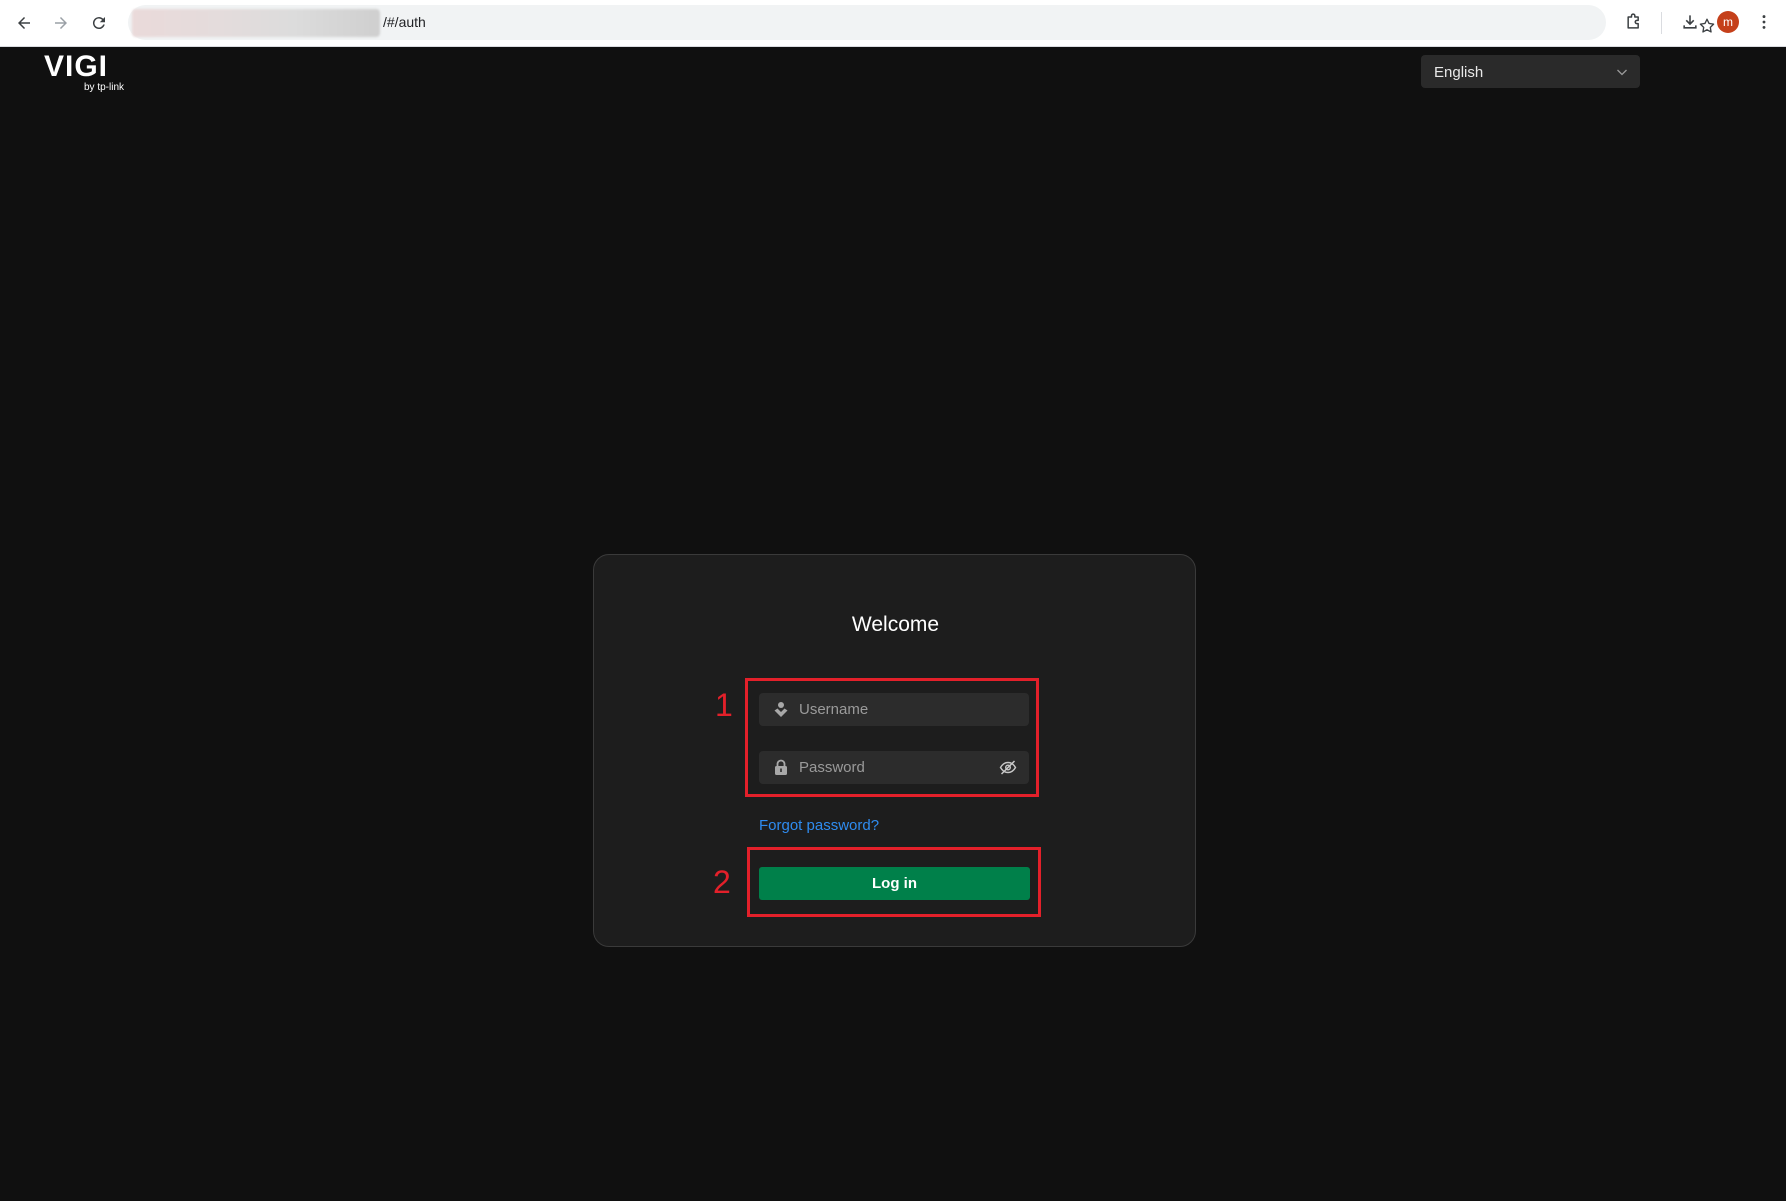 This screenshot has height=1201, width=1786. I want to click on welcome-title: Welcome, so click(895, 624).